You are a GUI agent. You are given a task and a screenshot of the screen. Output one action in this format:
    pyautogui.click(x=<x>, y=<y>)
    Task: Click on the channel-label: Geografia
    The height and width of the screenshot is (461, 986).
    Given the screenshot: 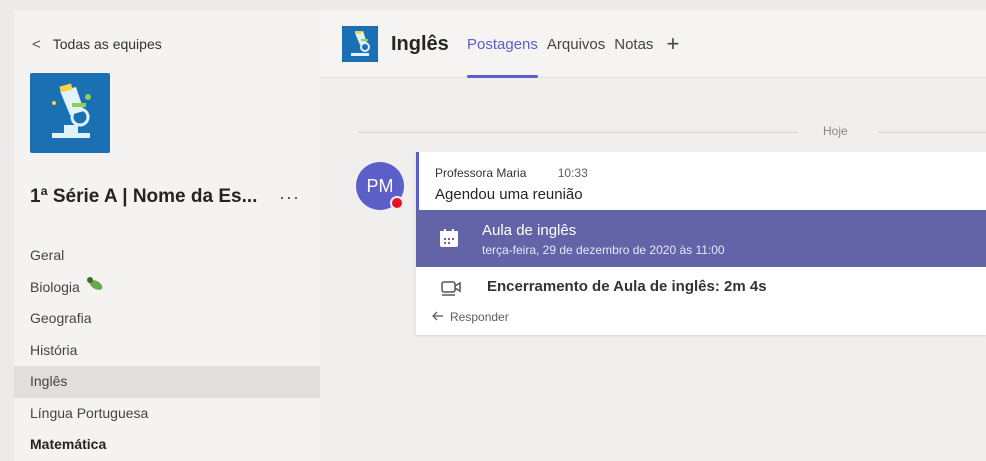 What is the action you would take?
    pyautogui.click(x=61, y=318)
    